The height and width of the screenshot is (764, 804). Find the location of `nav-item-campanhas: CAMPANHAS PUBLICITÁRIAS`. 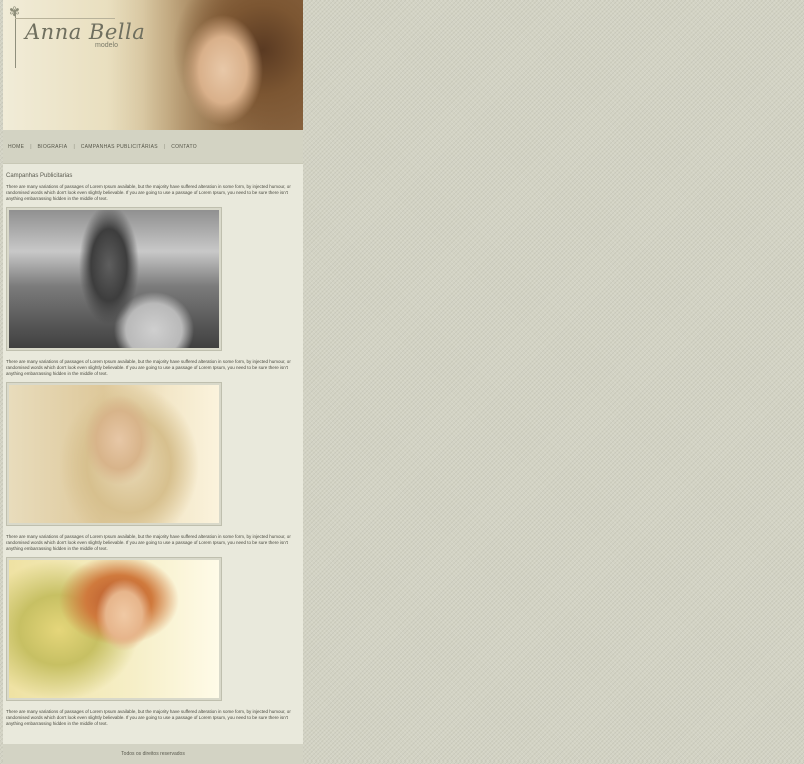

nav-item-campanhas: CAMPANHAS PUBLICITÁRIAS is located at coordinates (119, 147).